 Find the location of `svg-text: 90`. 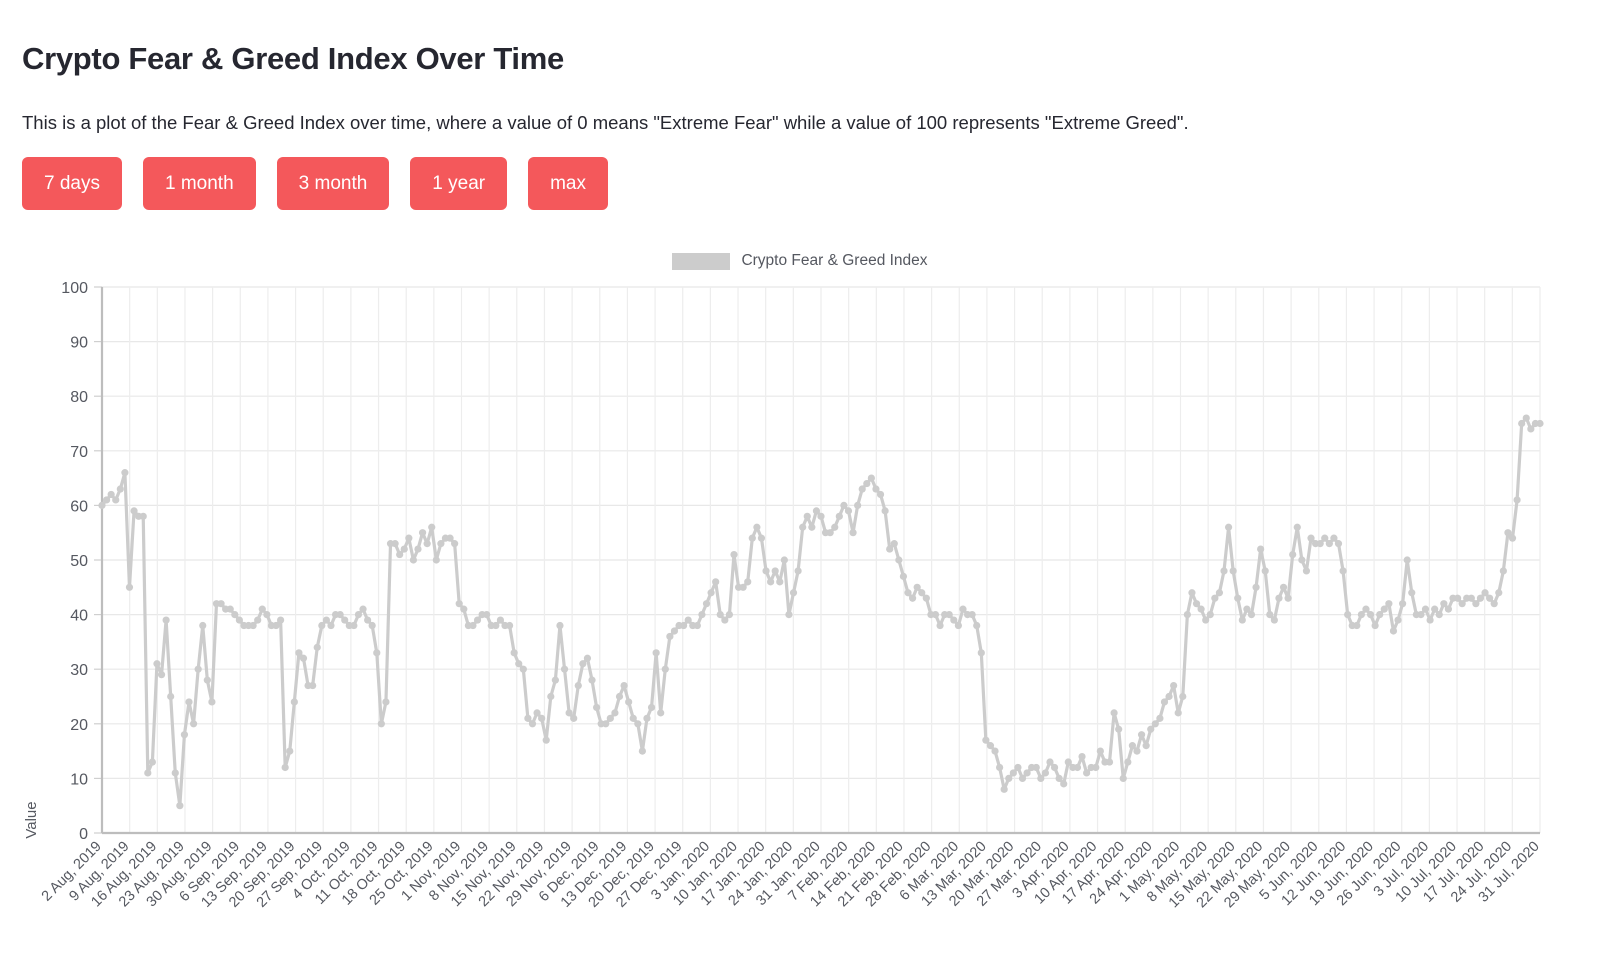

svg-text: 90 is located at coordinates (79, 343).